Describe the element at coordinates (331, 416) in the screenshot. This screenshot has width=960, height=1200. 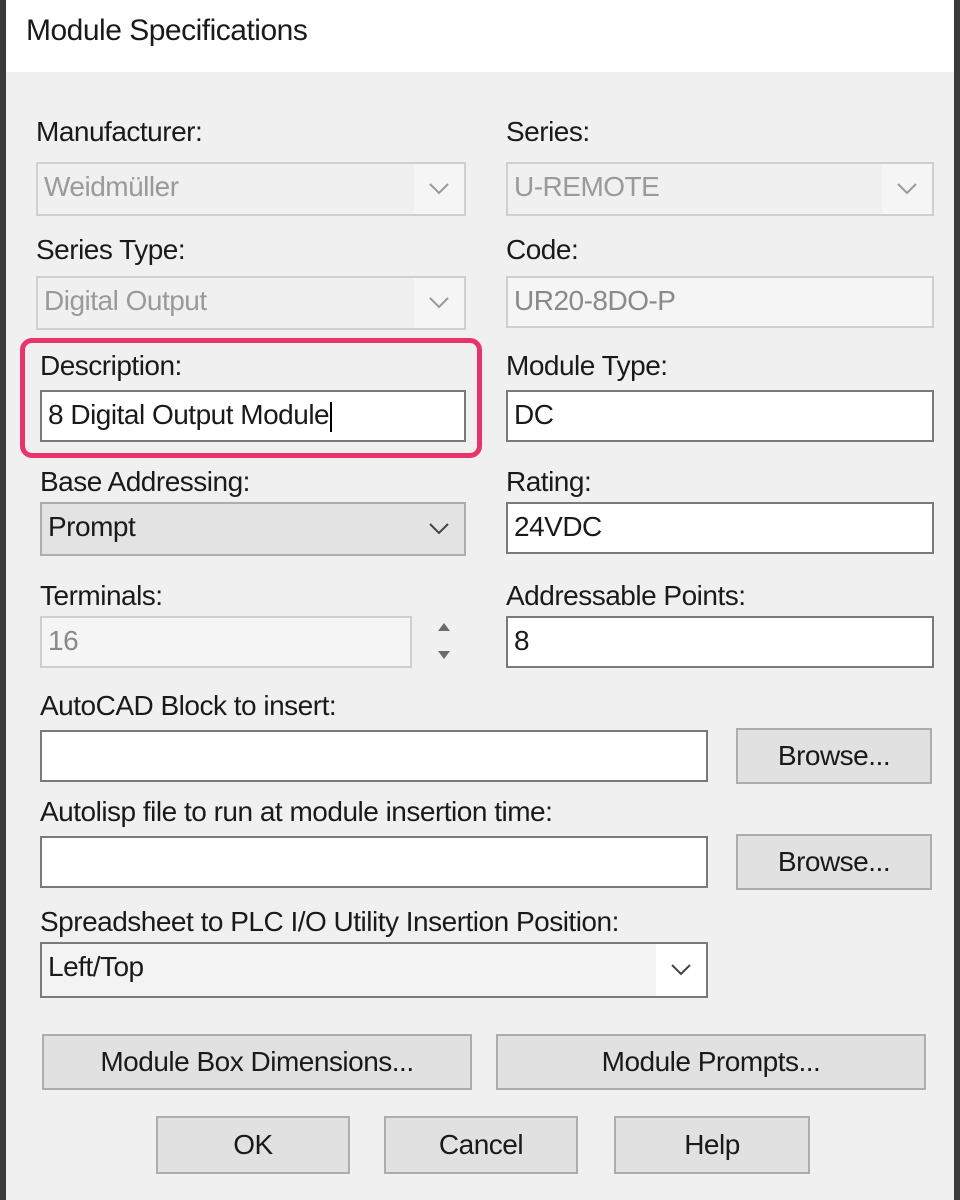
I see `text-cursor` at that location.